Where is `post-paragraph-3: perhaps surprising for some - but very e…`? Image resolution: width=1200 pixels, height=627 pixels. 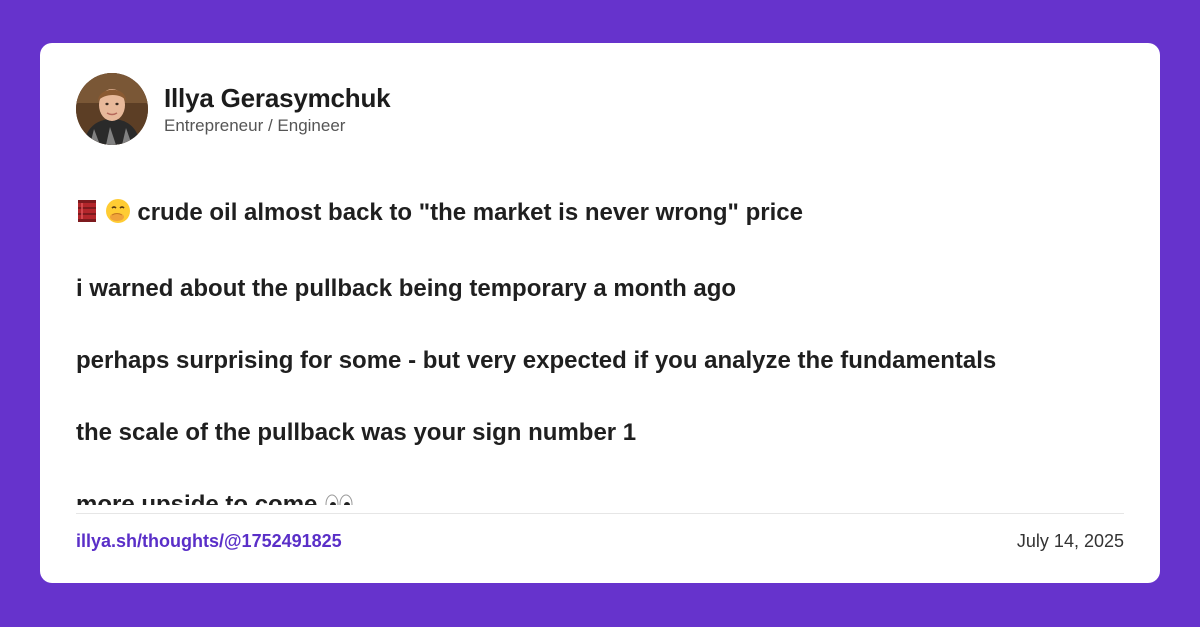 post-paragraph-3: perhaps surprising for some - but very e… is located at coordinates (536, 360).